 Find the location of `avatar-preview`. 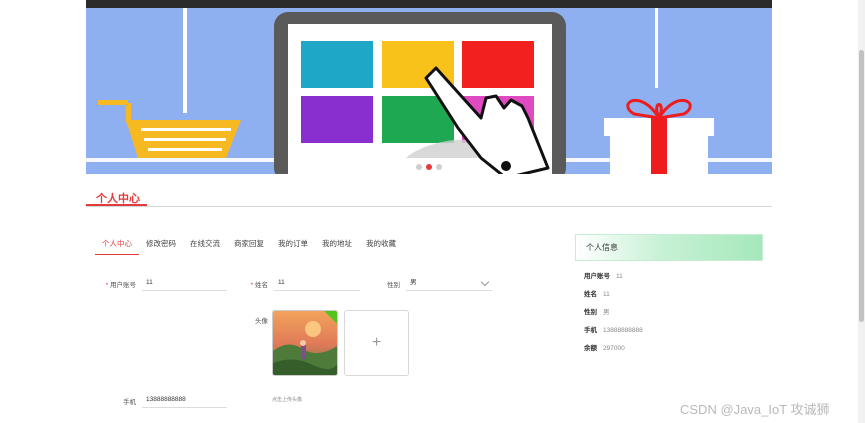

avatar-preview is located at coordinates (305, 343).